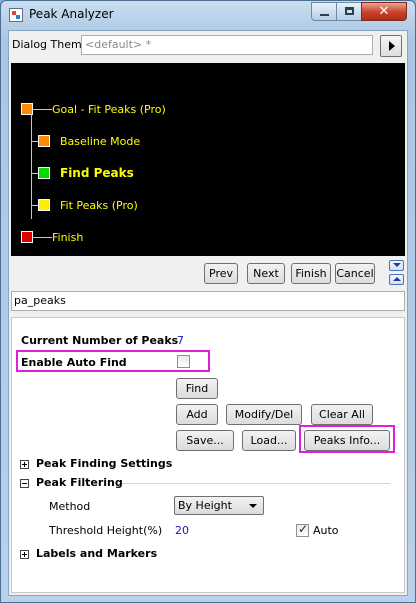 Image resolution: width=416 pixels, height=603 pixels. Describe the element at coordinates (208, 15) in the screenshot. I see `title-bar: Peak Analyzer ✕` at that location.